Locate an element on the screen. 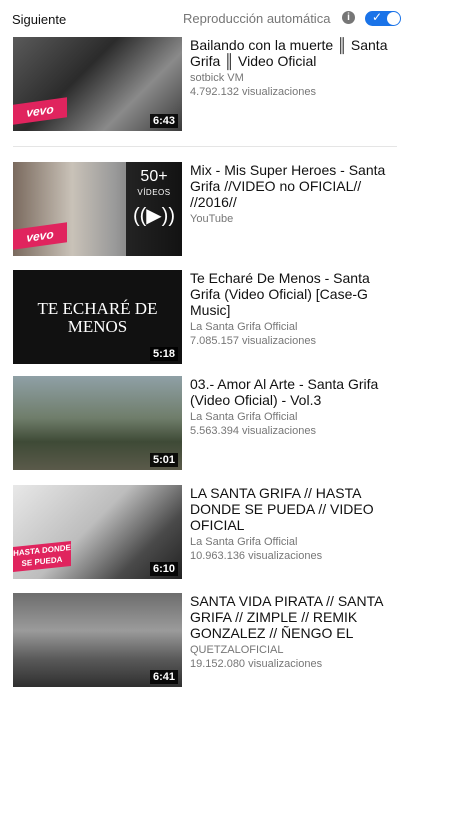 Image resolution: width=455 pixels, height=827 pixels. mix-count: 50+ is located at coordinates (154, 176).